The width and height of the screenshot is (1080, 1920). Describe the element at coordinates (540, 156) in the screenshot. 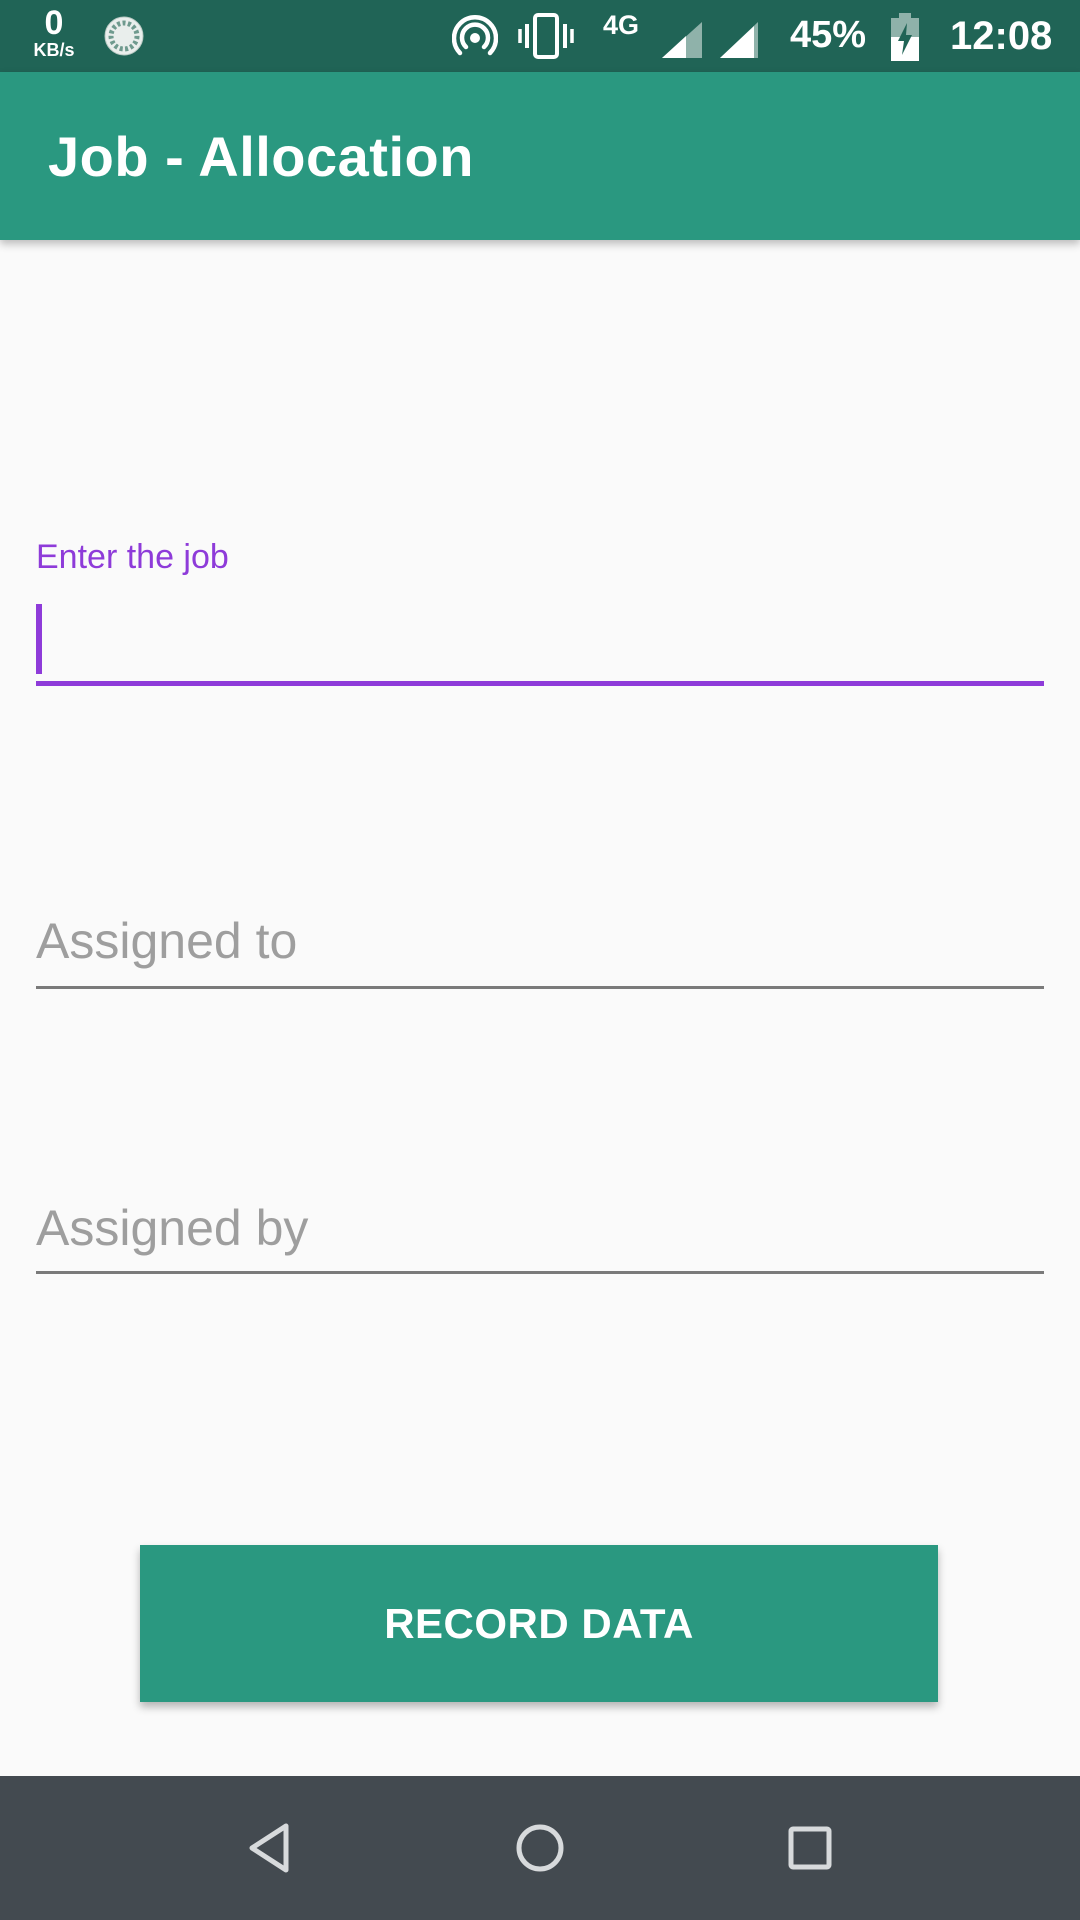

I see `app-bar: Job - Allocation` at that location.